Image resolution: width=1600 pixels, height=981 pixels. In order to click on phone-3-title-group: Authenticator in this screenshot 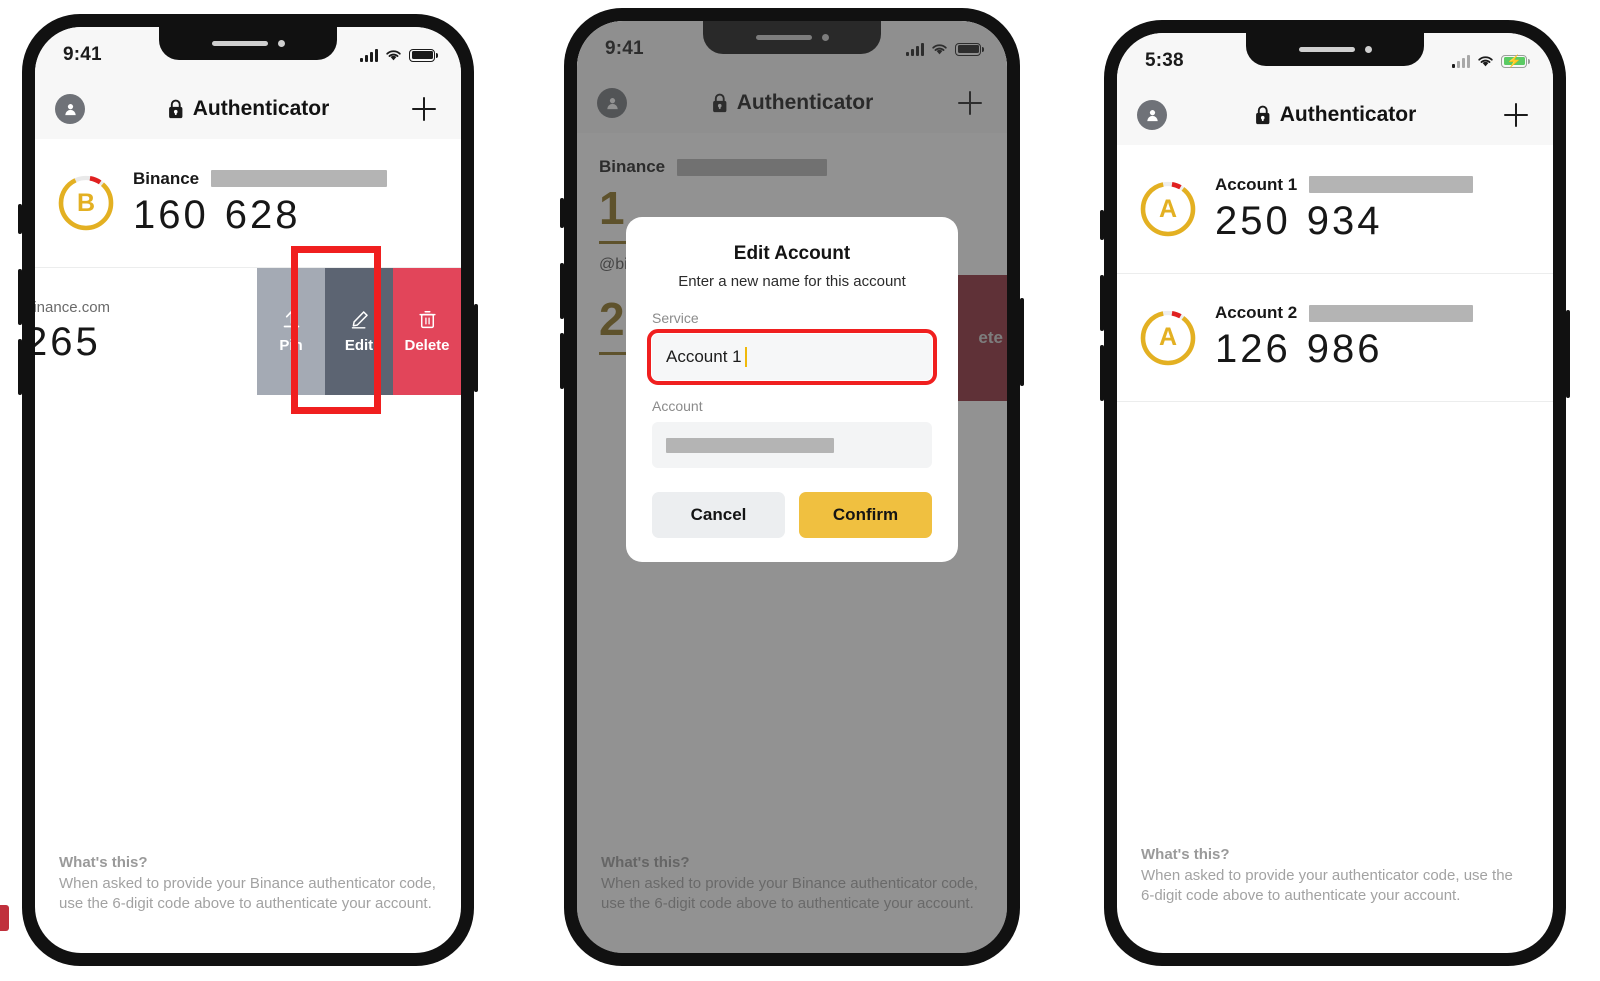, I will do `click(1335, 115)`.